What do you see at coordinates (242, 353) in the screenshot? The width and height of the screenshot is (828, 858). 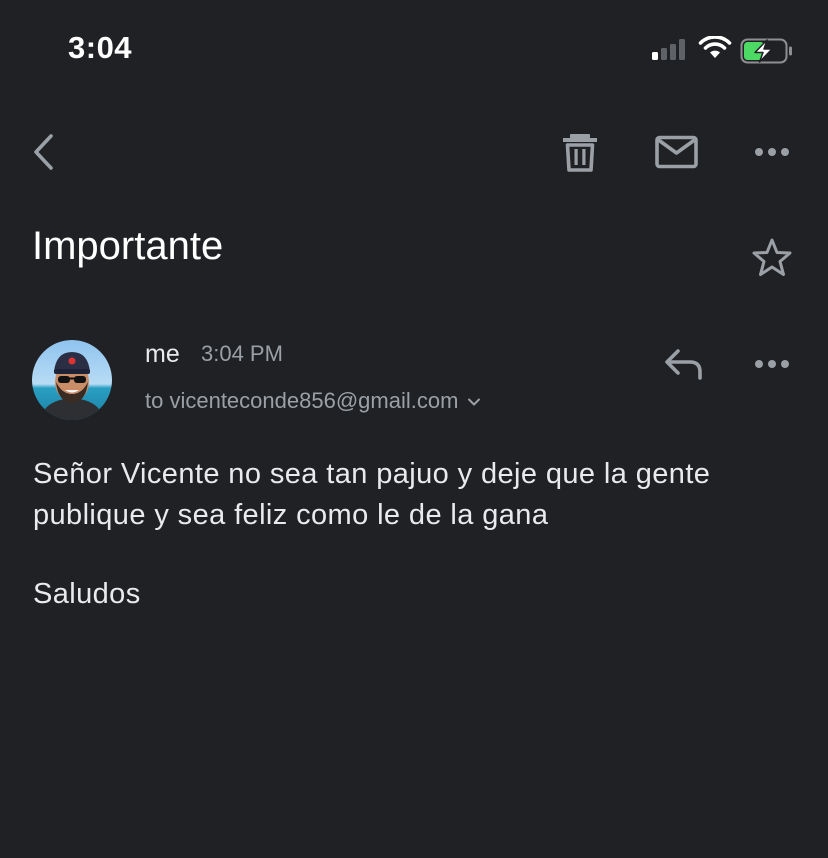 I see `sent-time: 3:04 PM` at bounding box center [242, 353].